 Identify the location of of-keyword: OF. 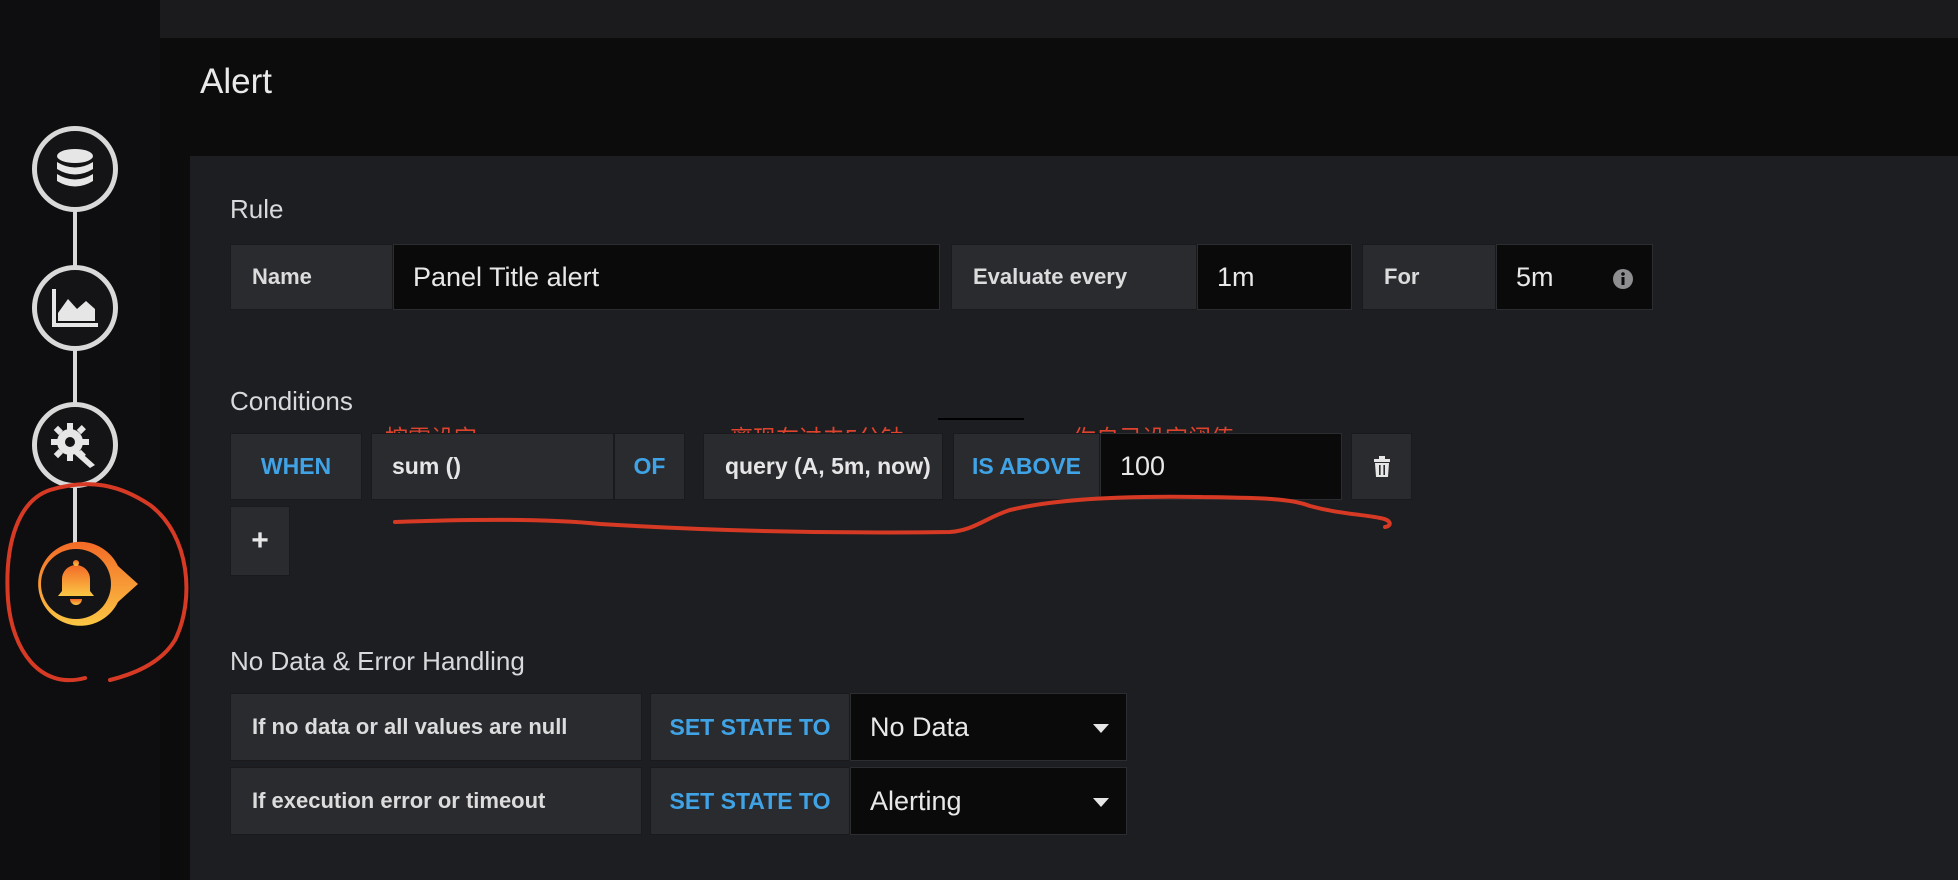
(649, 466).